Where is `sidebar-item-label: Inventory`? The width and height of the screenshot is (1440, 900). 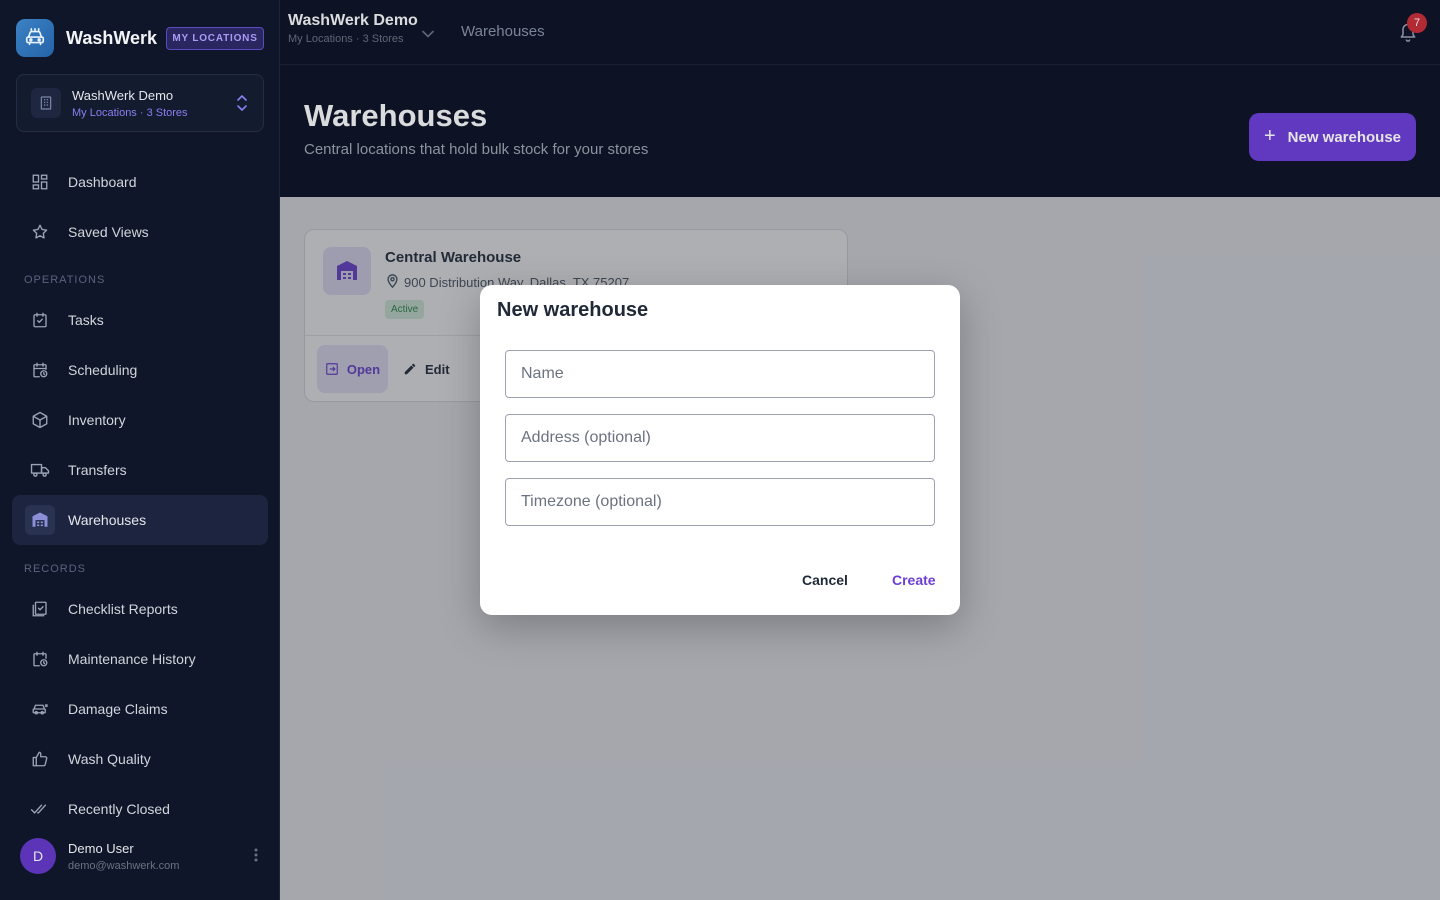
sidebar-item-label: Inventory is located at coordinates (97, 420).